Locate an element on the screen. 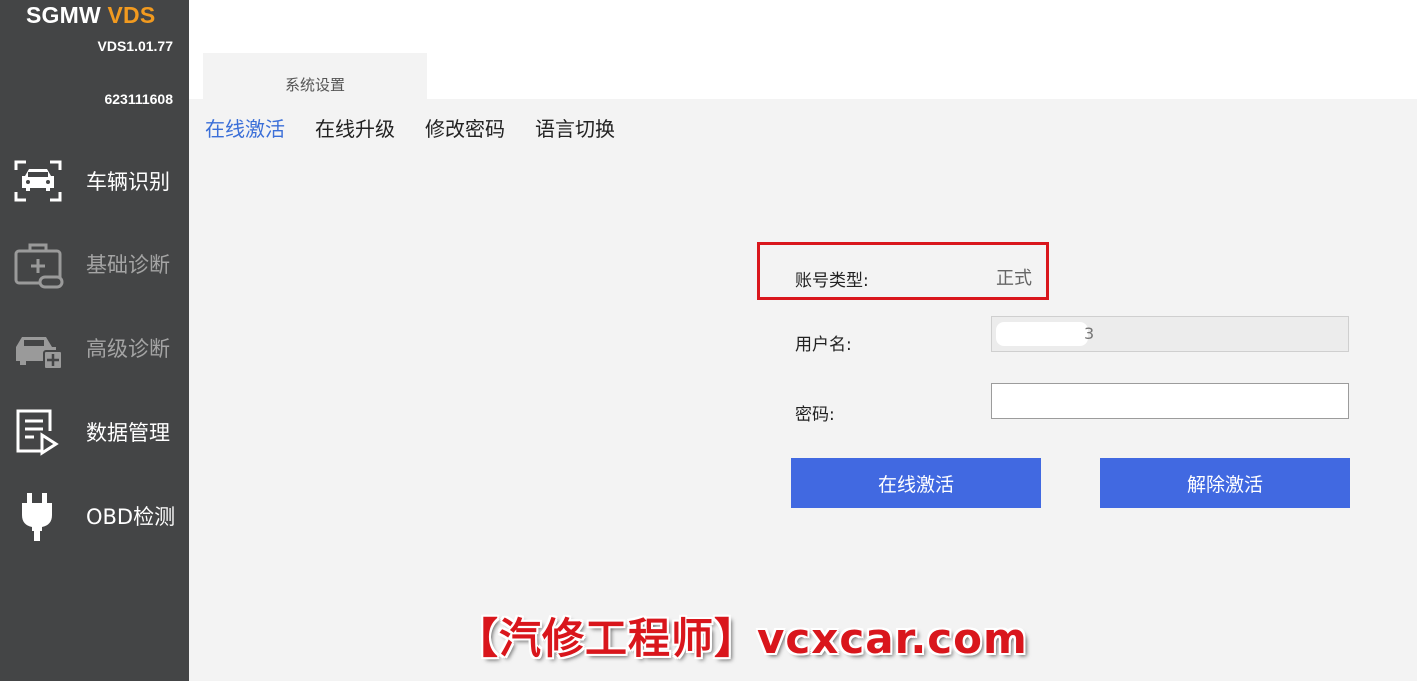  username-label: 用户名: is located at coordinates (823, 345).